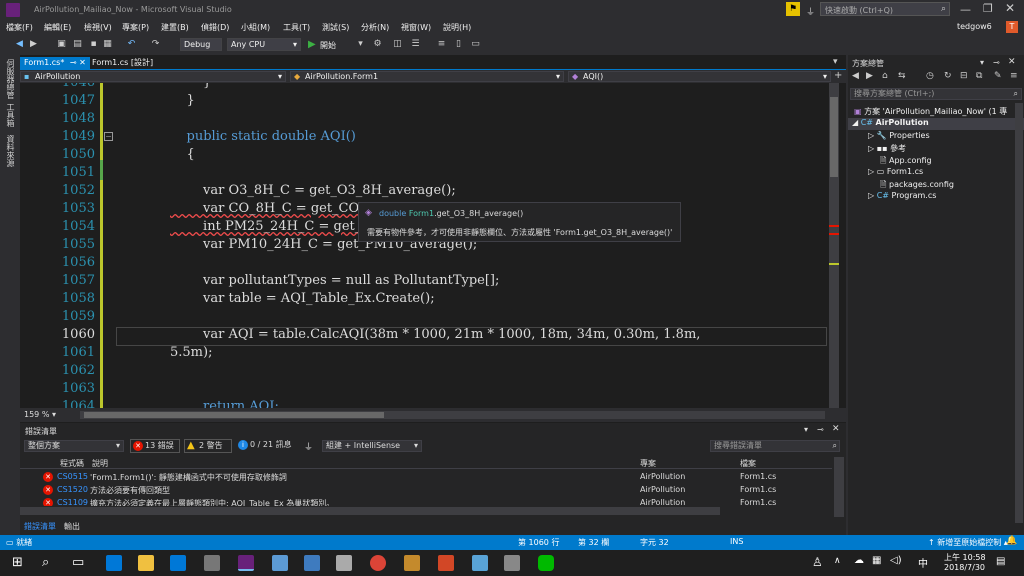 The image size is (1024, 576). Describe the element at coordinates (998, 76) in the screenshot. I see `wrench-icon: ✎` at that location.